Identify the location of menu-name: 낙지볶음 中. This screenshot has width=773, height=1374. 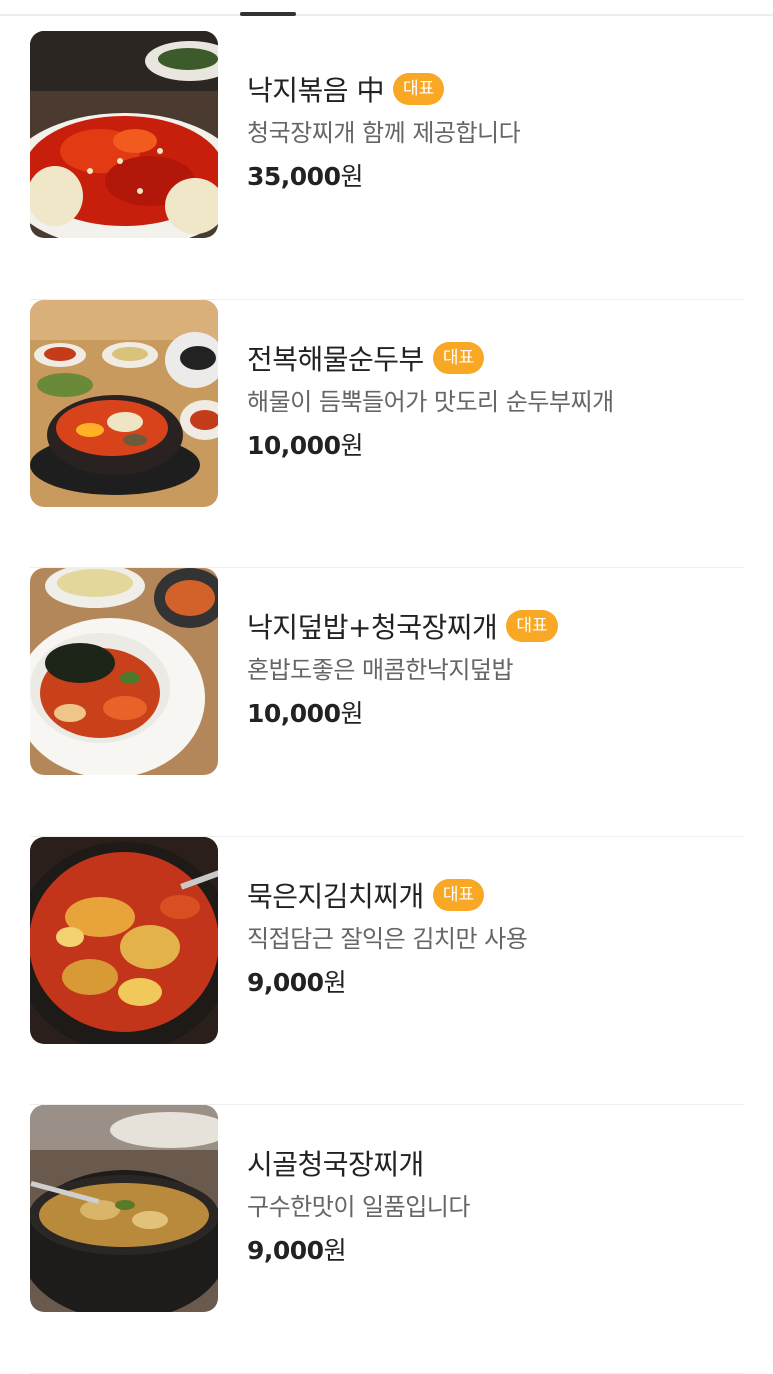
(315, 90).